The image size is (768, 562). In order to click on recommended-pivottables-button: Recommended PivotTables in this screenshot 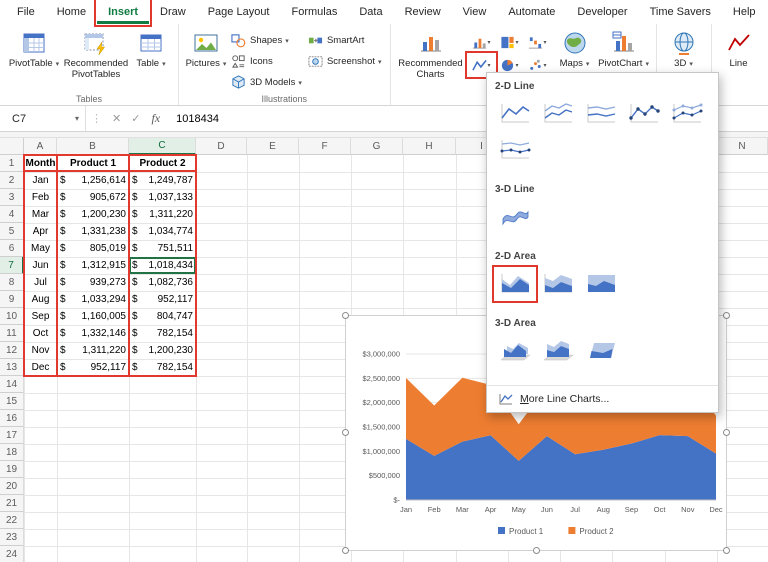, I will do `click(96, 54)`.